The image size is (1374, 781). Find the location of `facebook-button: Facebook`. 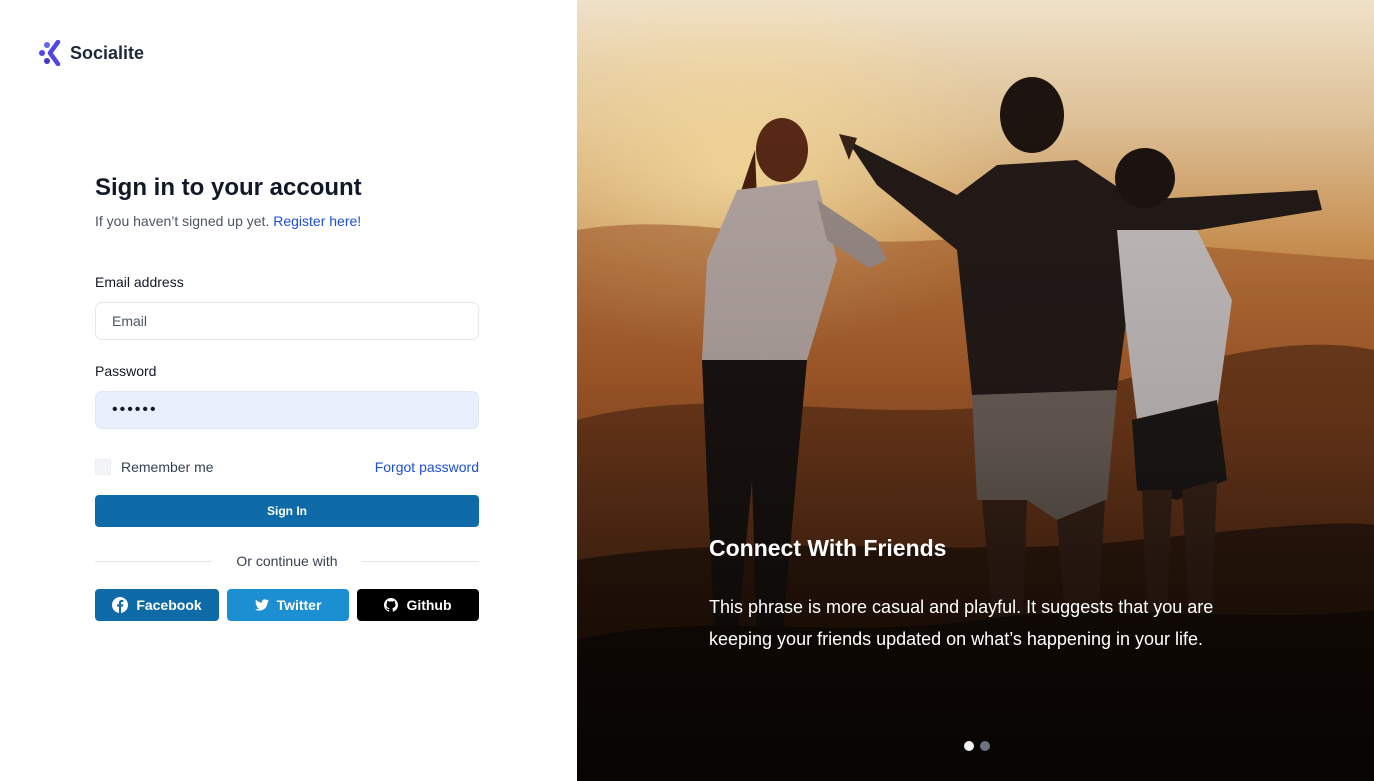

facebook-button: Facebook is located at coordinates (157, 605).